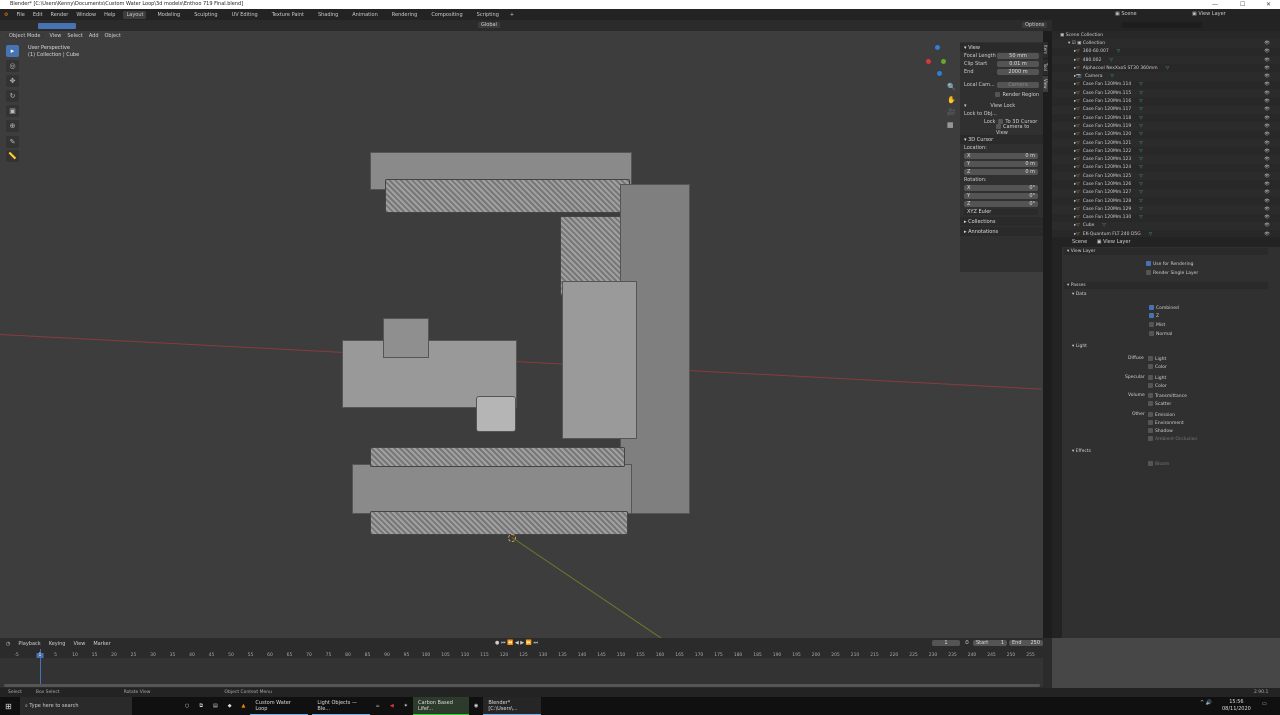  I want to click on view-lock-header: View Lock, so click(1002, 106).